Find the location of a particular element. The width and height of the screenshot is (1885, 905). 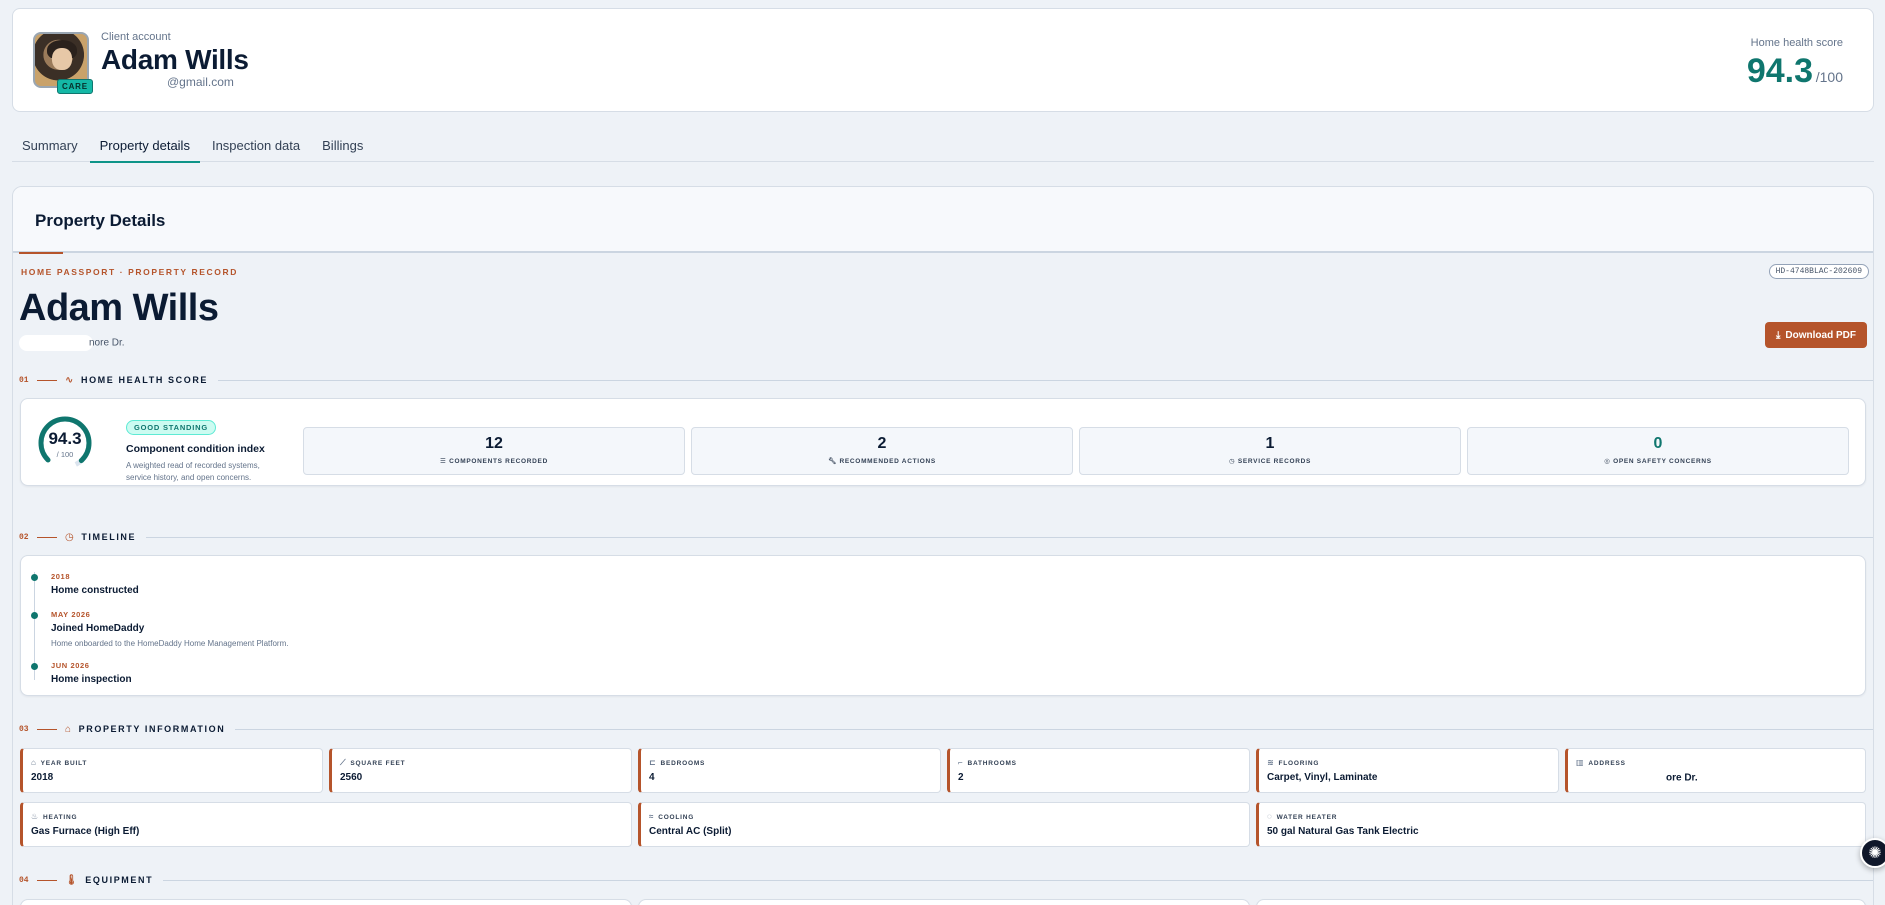

section-property-header: 03 ⌂ PROPERTY INFORMATION is located at coordinates (946, 729).